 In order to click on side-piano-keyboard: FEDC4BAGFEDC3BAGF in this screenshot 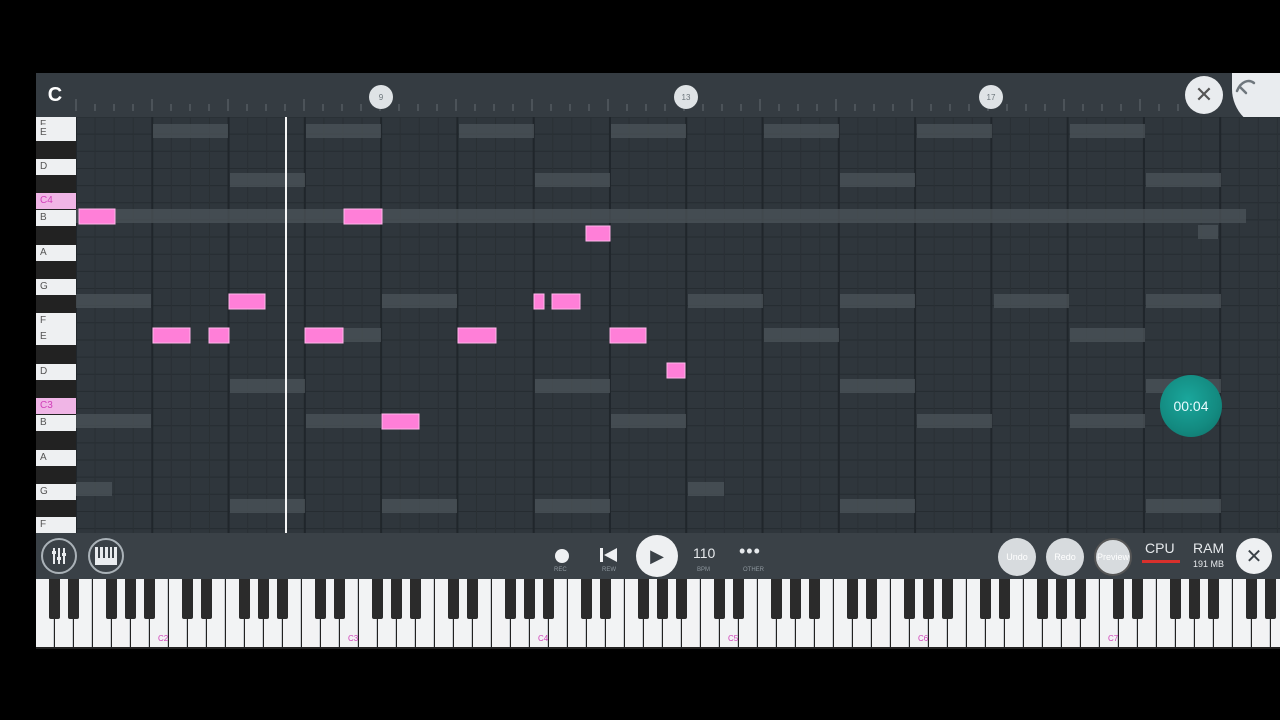, I will do `click(56, 325)`.